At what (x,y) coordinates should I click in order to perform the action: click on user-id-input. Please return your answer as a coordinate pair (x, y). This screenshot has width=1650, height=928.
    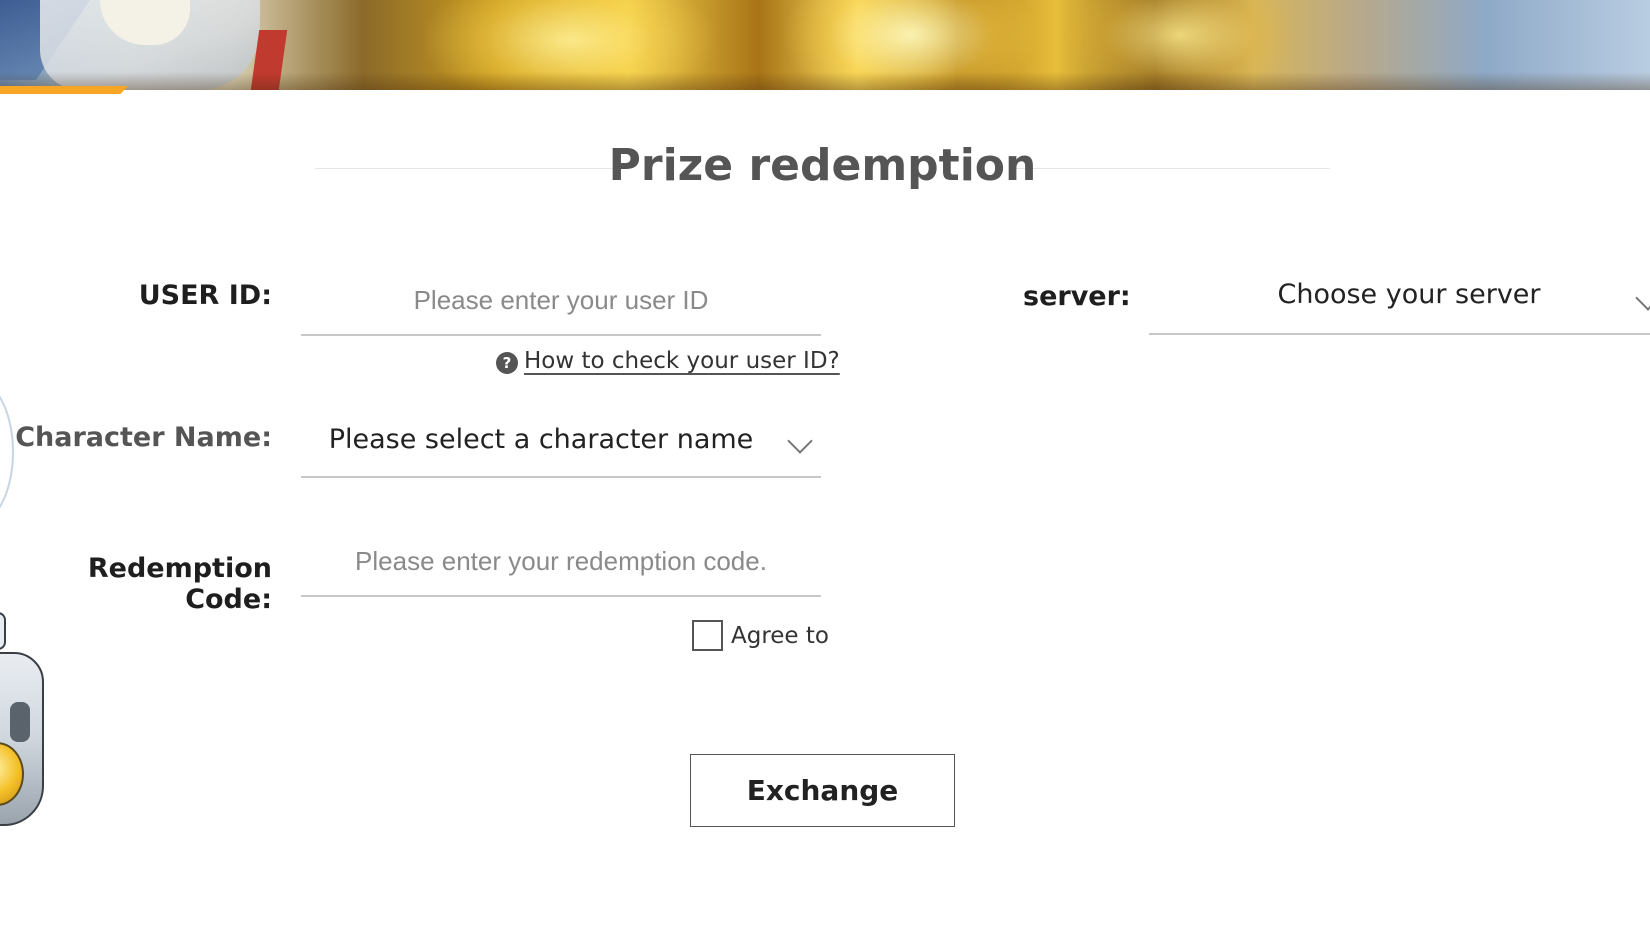
    Looking at the image, I should click on (561, 300).